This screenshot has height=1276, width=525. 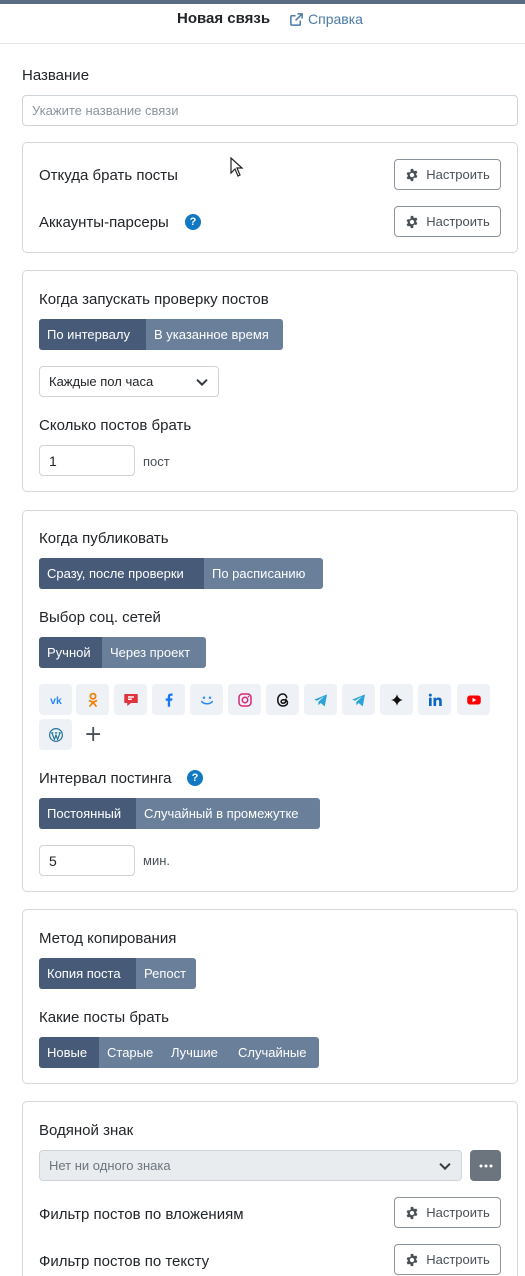 I want to click on which-posts-best: Лучшие, so click(x=196, y=1052).